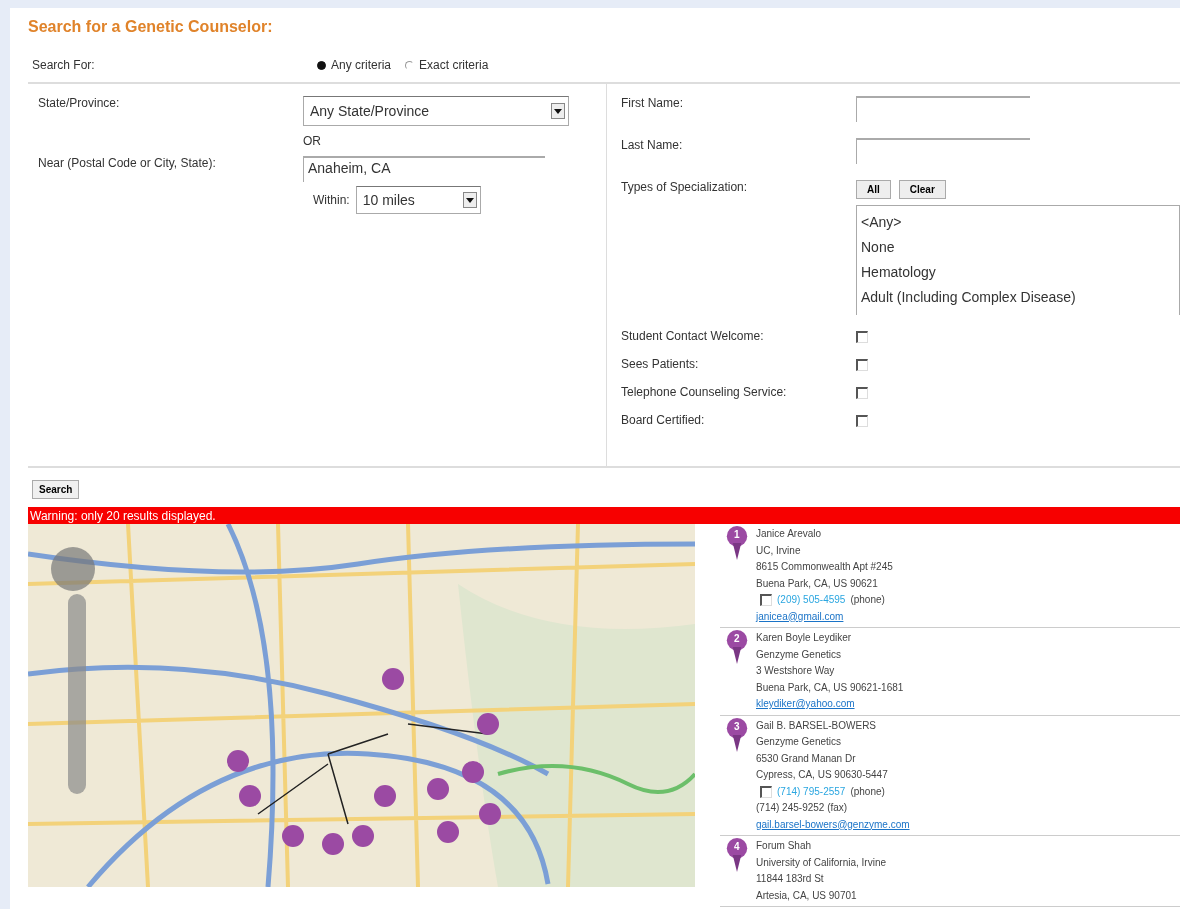  I want to click on search-button: Search, so click(56, 489).